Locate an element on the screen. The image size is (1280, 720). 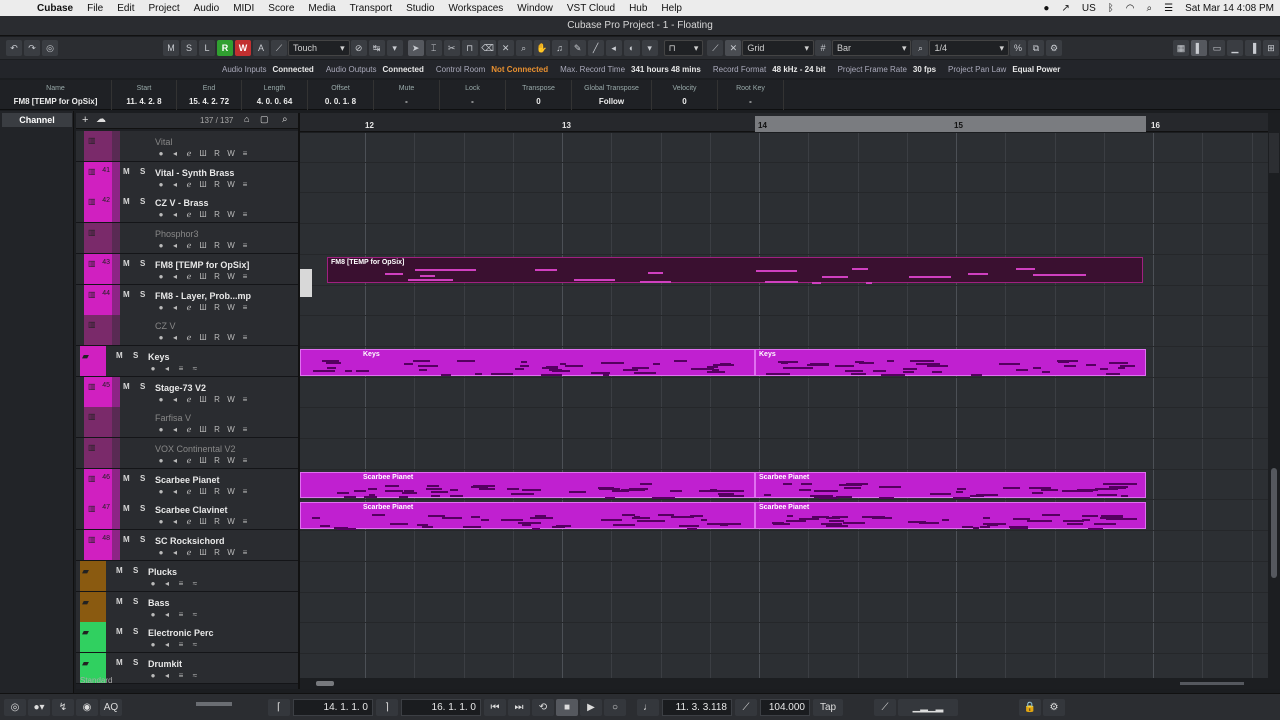
tab-channel: Channel is located at coordinates (37, 120).